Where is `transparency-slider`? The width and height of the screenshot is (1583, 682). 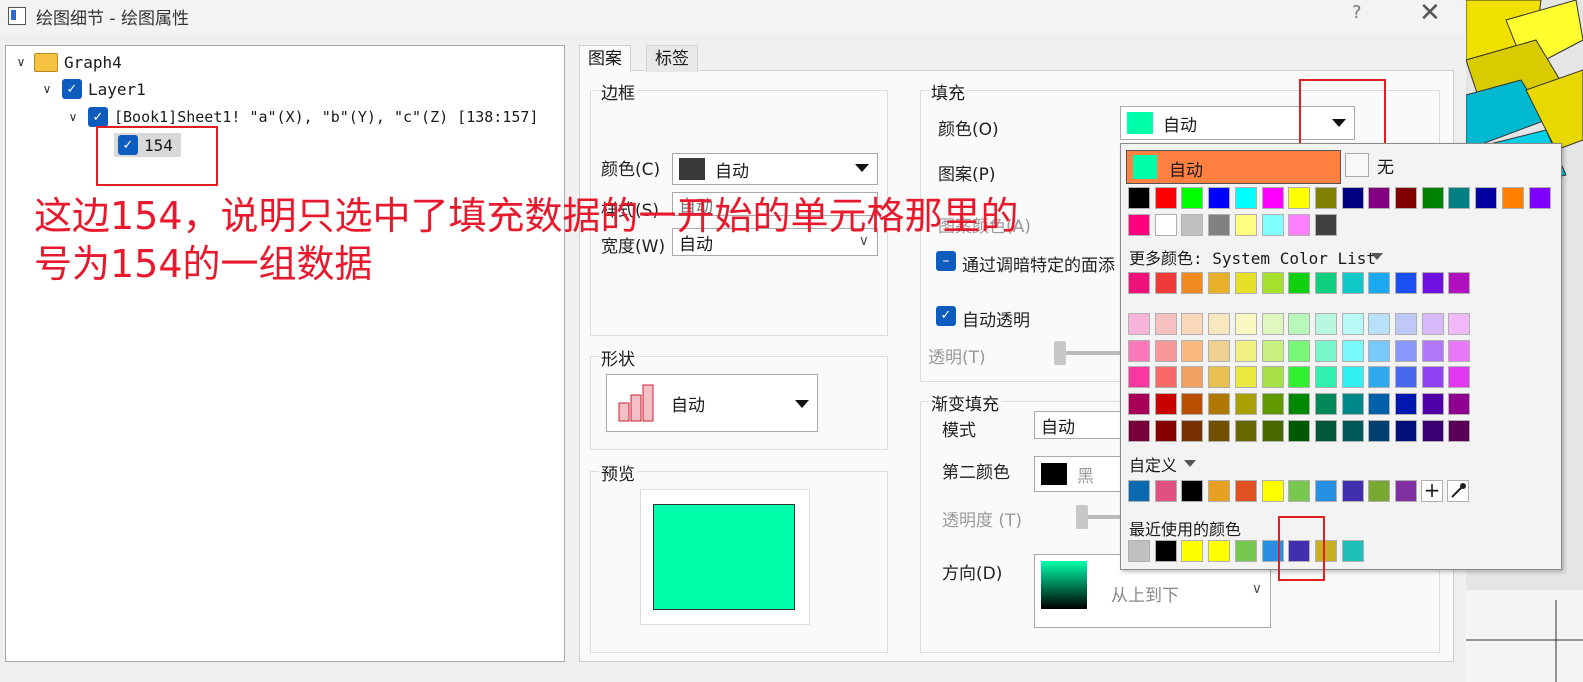 transparency-slider is located at coordinates (1060, 353).